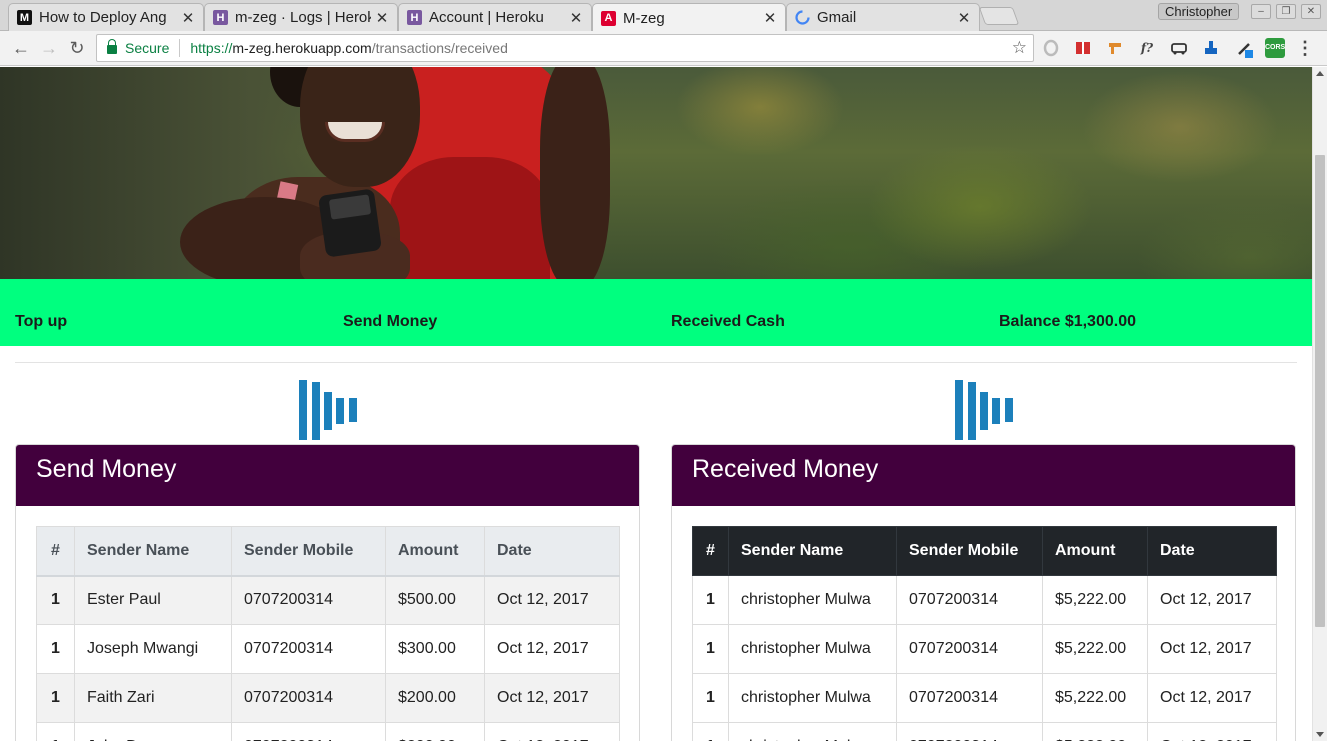  What do you see at coordinates (1275, 48) in the screenshot?
I see `extension-cors-icon: CORS` at bounding box center [1275, 48].